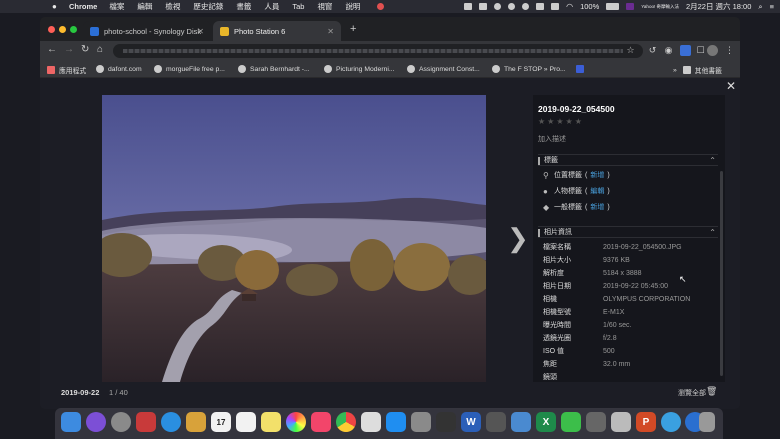  What do you see at coordinates (119, 69) in the screenshot?
I see `bookmark-dafont: dafont.com` at bounding box center [119, 69].